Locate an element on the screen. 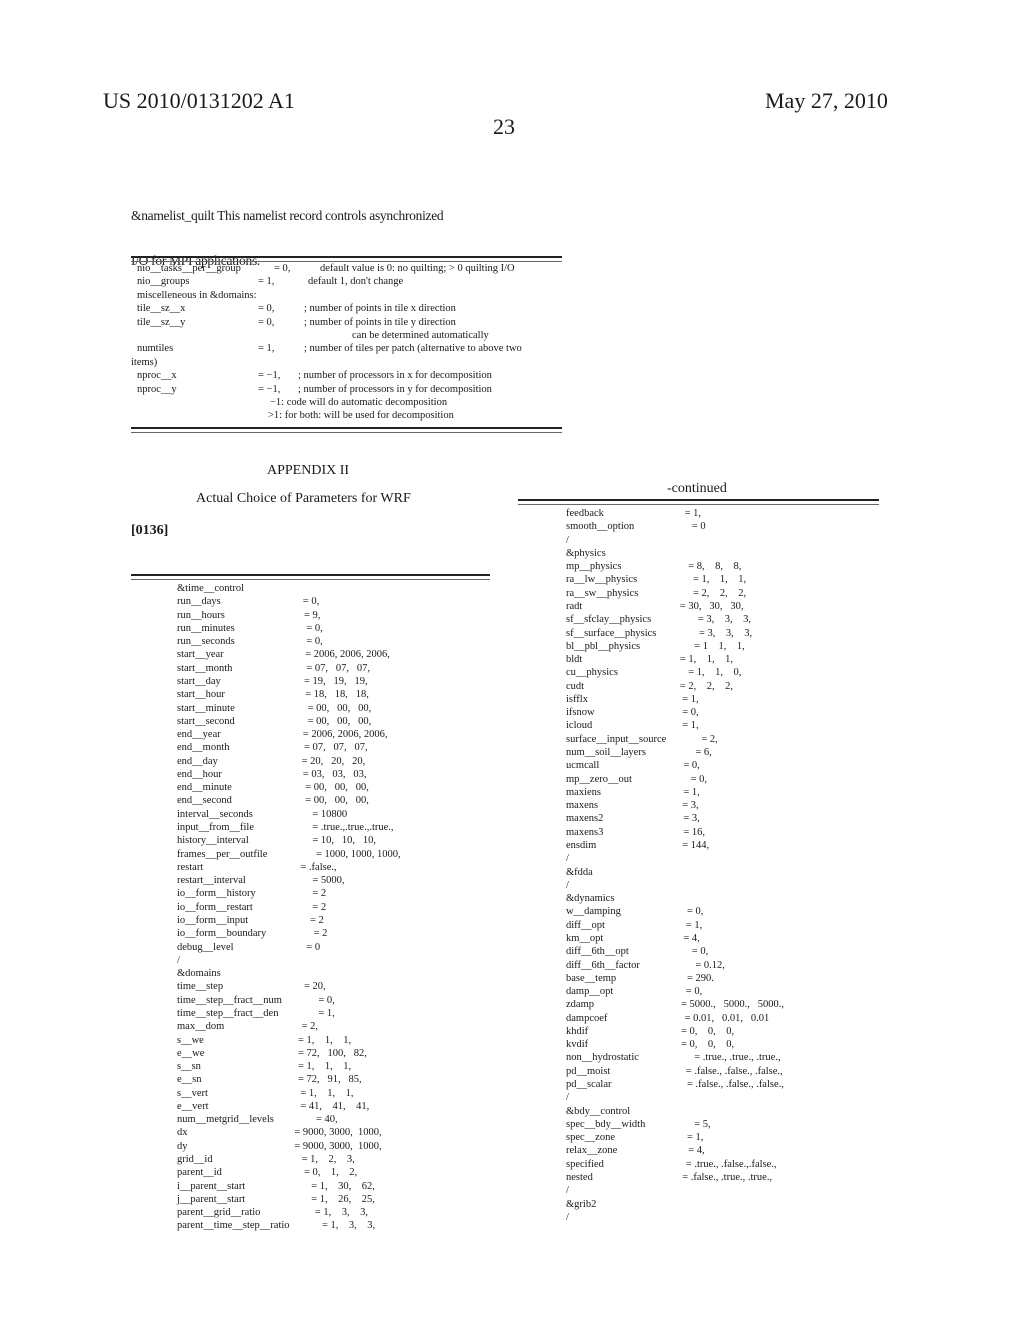 This screenshot has height=1320, width=1024. quilt-param-comment: ; number of points in tile y direction is located at coordinates (380, 322).